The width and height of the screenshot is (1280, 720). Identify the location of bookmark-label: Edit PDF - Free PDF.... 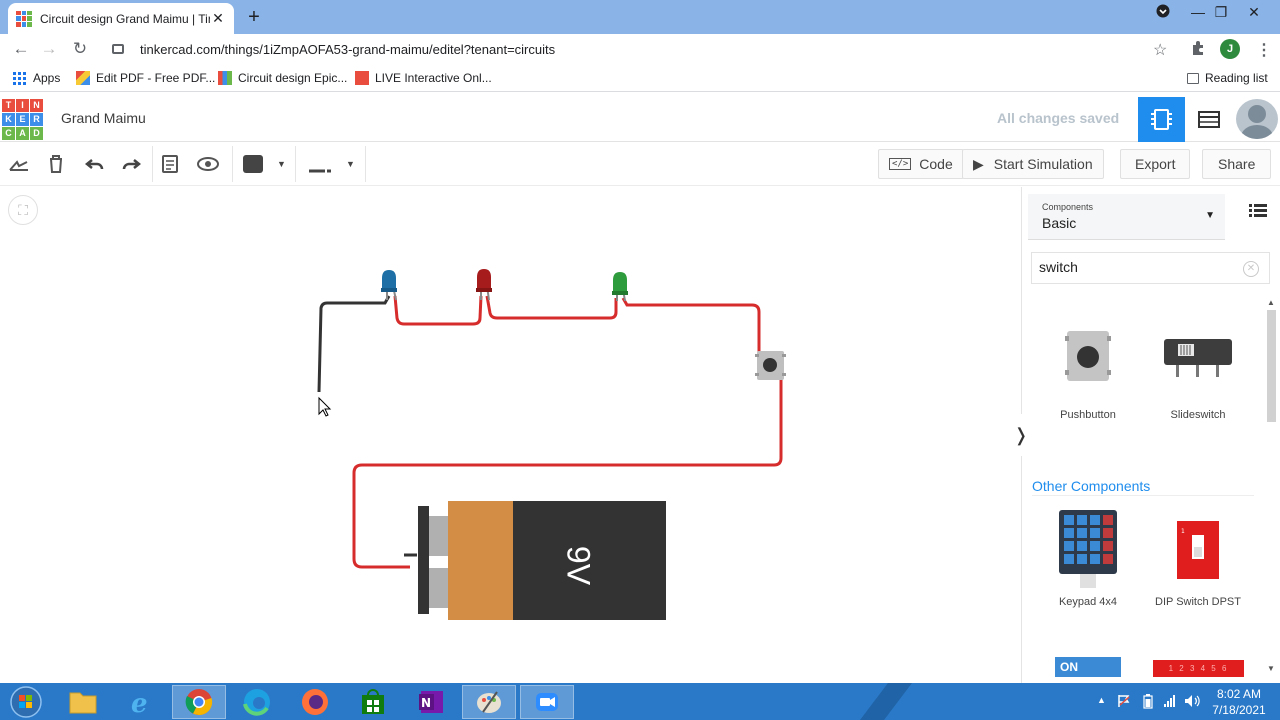
(156, 78).